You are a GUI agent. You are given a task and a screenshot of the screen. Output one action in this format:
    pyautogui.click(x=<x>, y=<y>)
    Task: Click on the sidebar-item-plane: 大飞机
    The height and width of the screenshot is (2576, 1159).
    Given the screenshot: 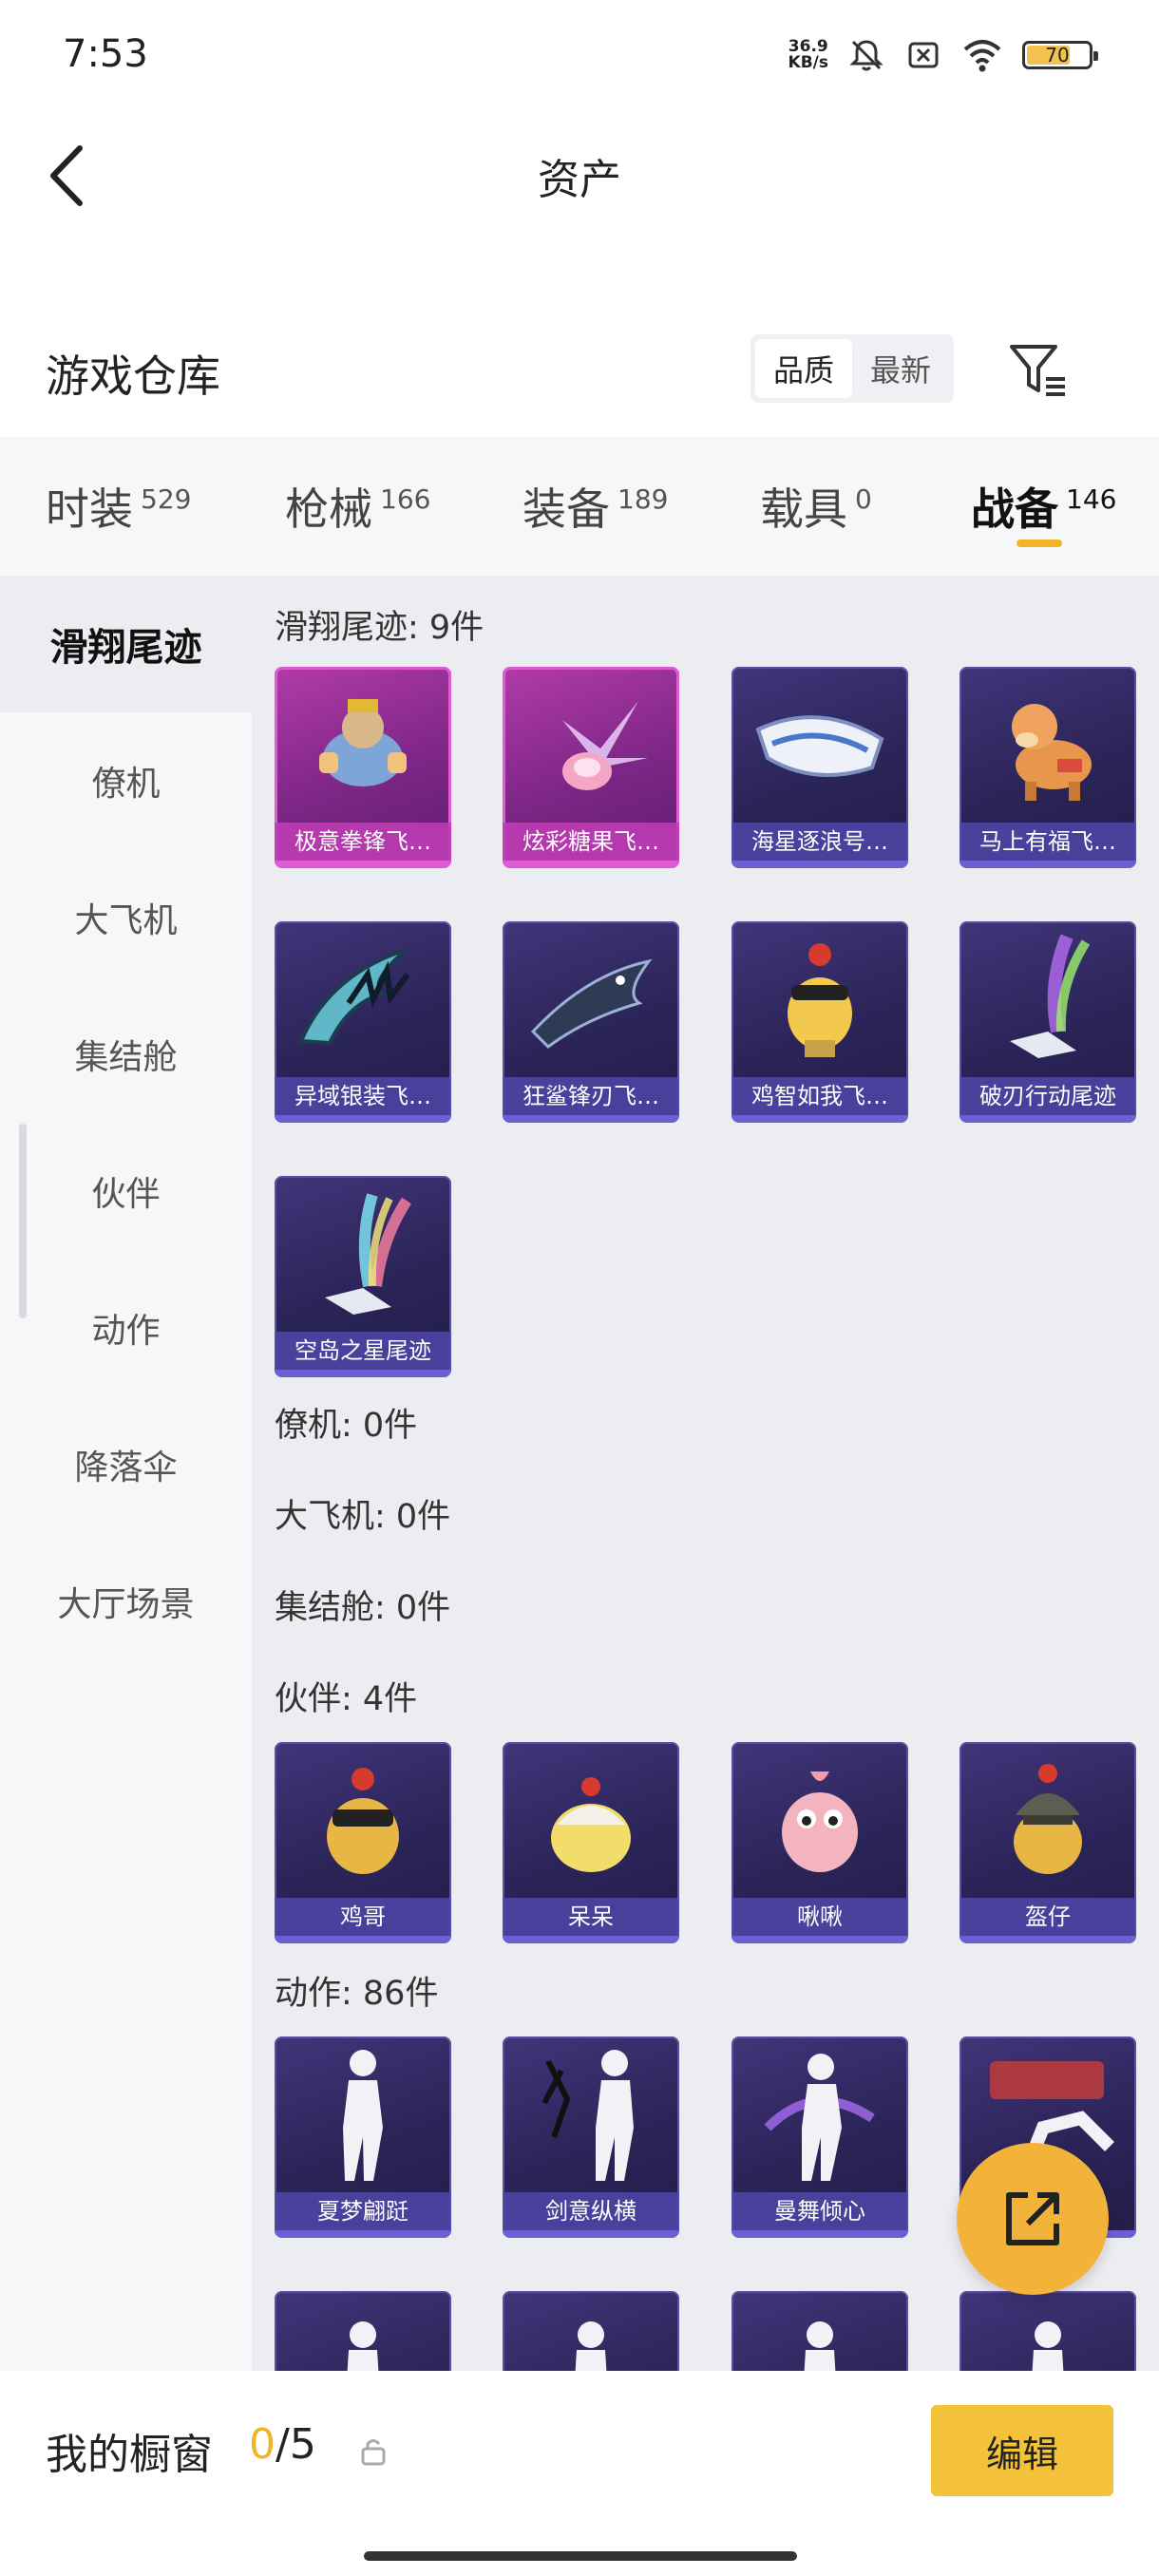 What is the action you would take?
    pyautogui.click(x=126, y=917)
    